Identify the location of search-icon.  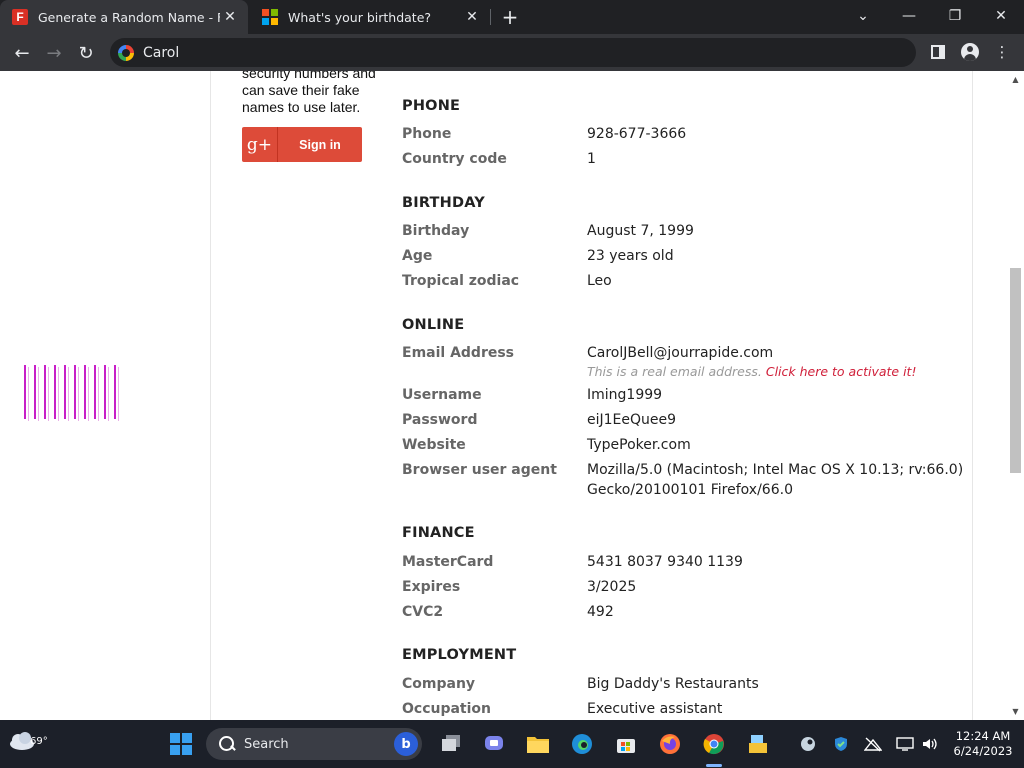
(227, 744).